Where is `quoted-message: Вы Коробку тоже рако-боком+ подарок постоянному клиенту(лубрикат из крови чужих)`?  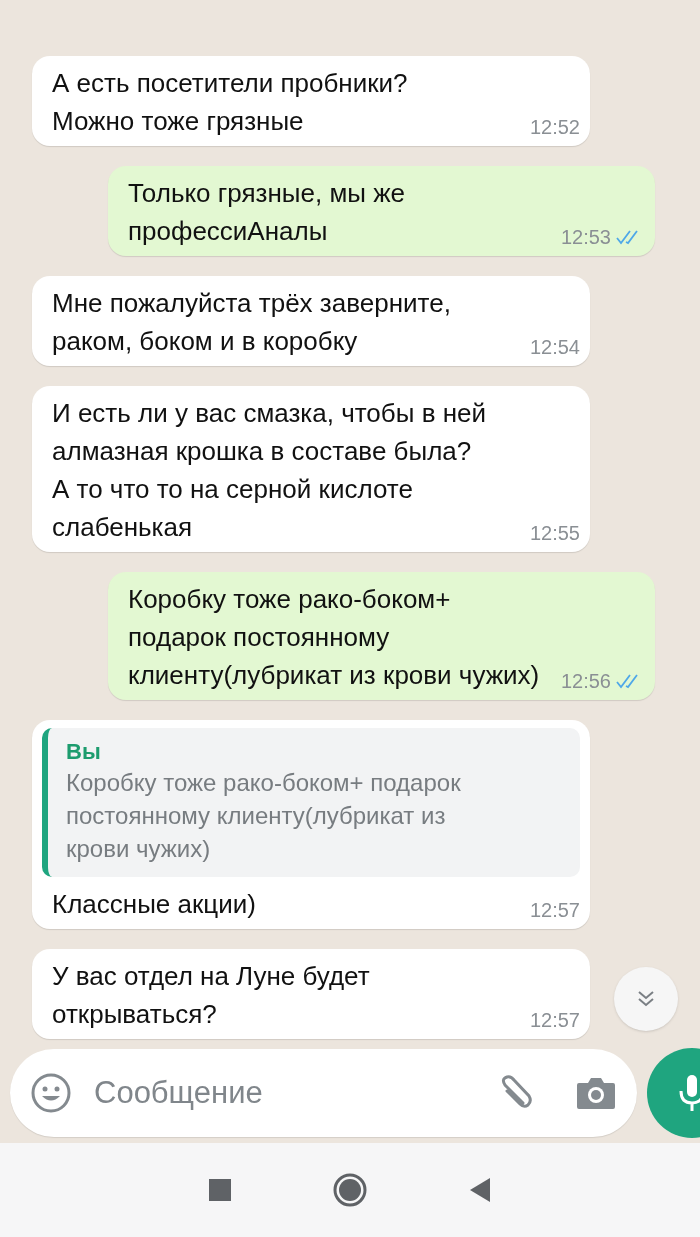 quoted-message: Вы Коробку тоже рако-боком+ подарок постоянному клиенту(лубрикат из крови чужих) is located at coordinates (311, 802).